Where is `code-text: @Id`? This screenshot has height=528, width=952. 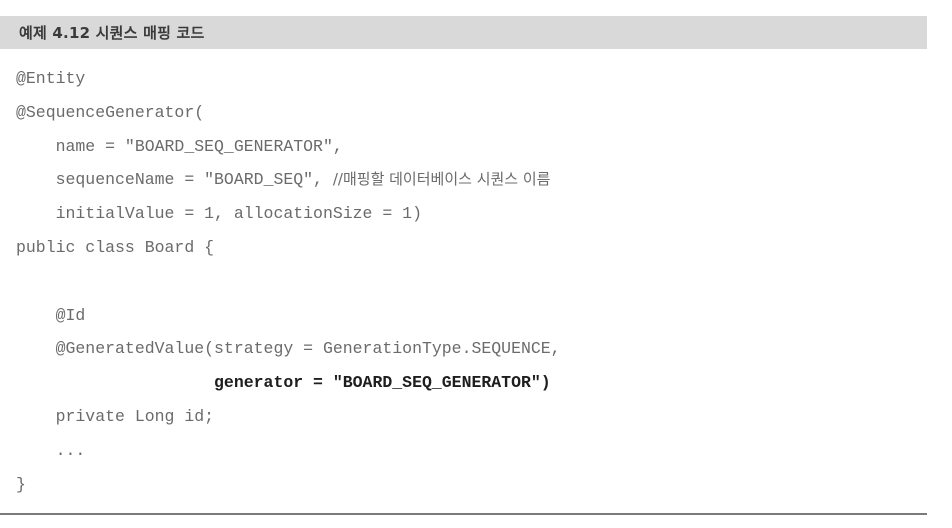
code-text: @Id is located at coordinates (51, 315).